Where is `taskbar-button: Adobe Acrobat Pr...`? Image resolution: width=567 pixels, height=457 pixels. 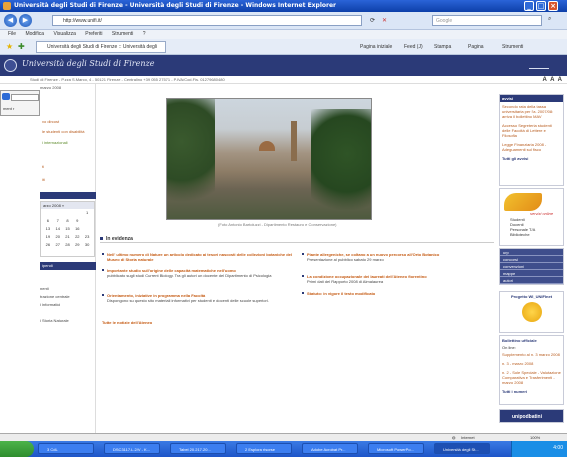
taskbar-button: Adobe Acrobat Pr... is located at coordinates (330, 448).